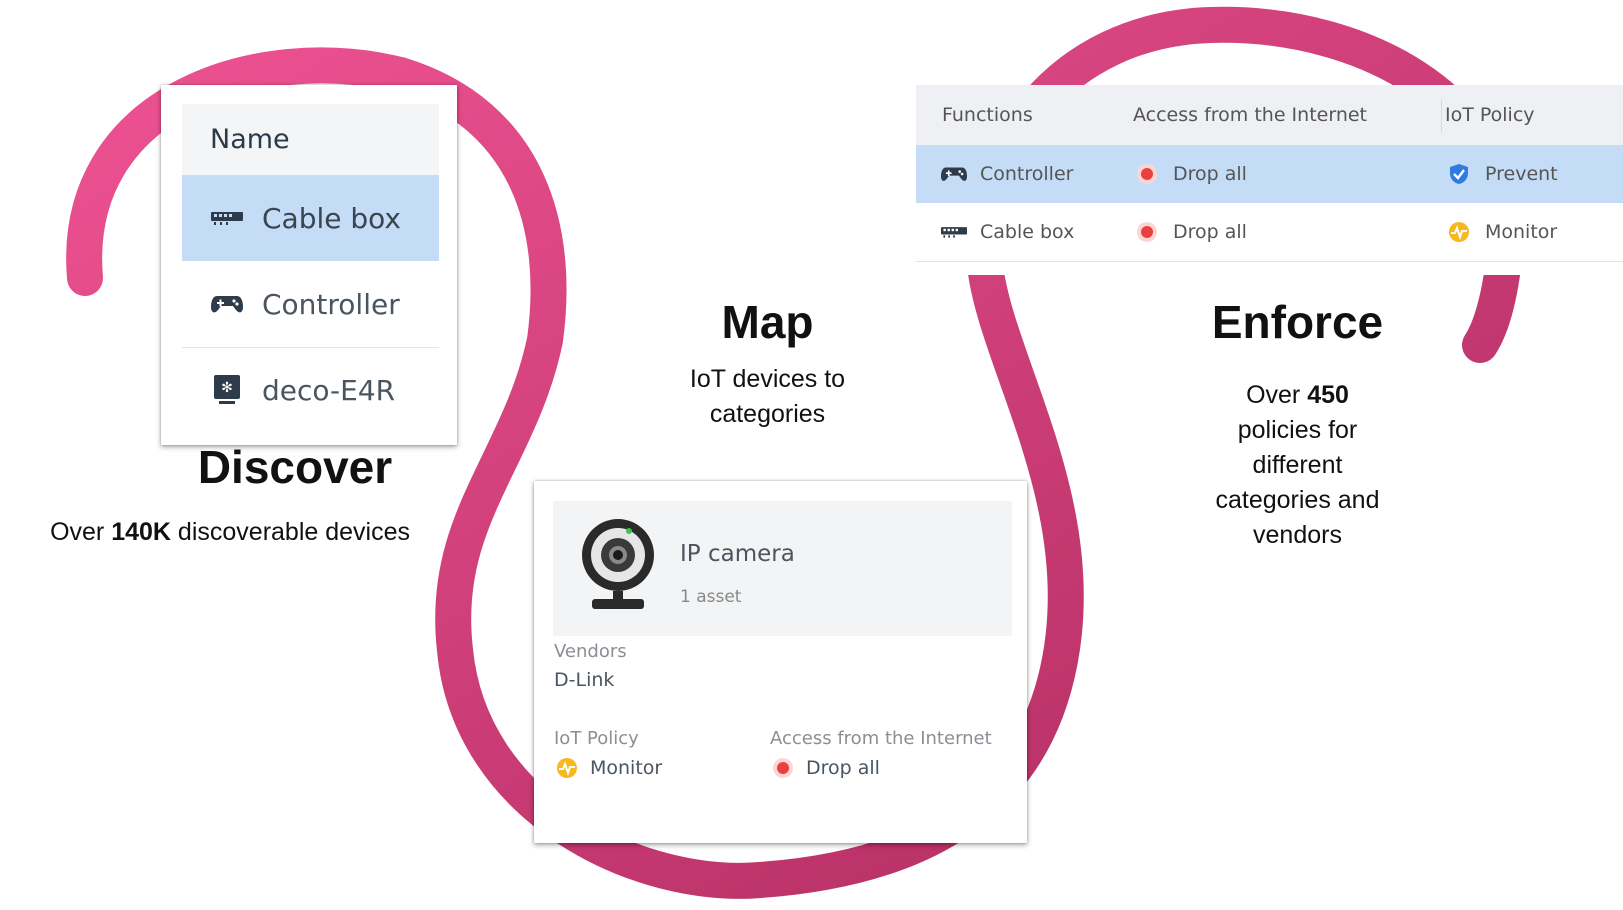 This screenshot has width=1623, height=910. I want to click on table-row: Controller Drop all Prevent, so click(1269, 174).